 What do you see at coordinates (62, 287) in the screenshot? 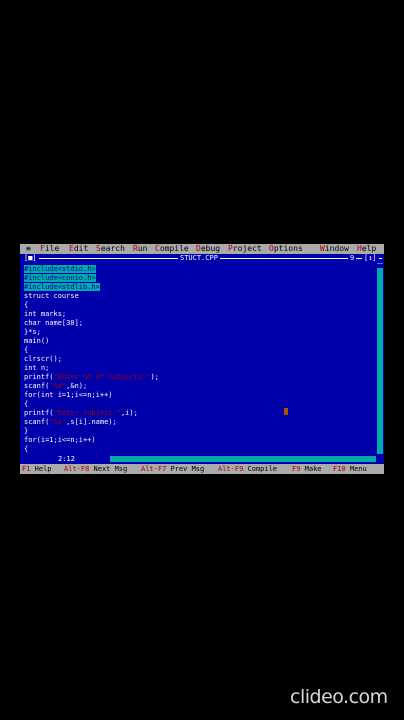
I see `preprocessor-token: #include<stdlib.h>` at bounding box center [62, 287].